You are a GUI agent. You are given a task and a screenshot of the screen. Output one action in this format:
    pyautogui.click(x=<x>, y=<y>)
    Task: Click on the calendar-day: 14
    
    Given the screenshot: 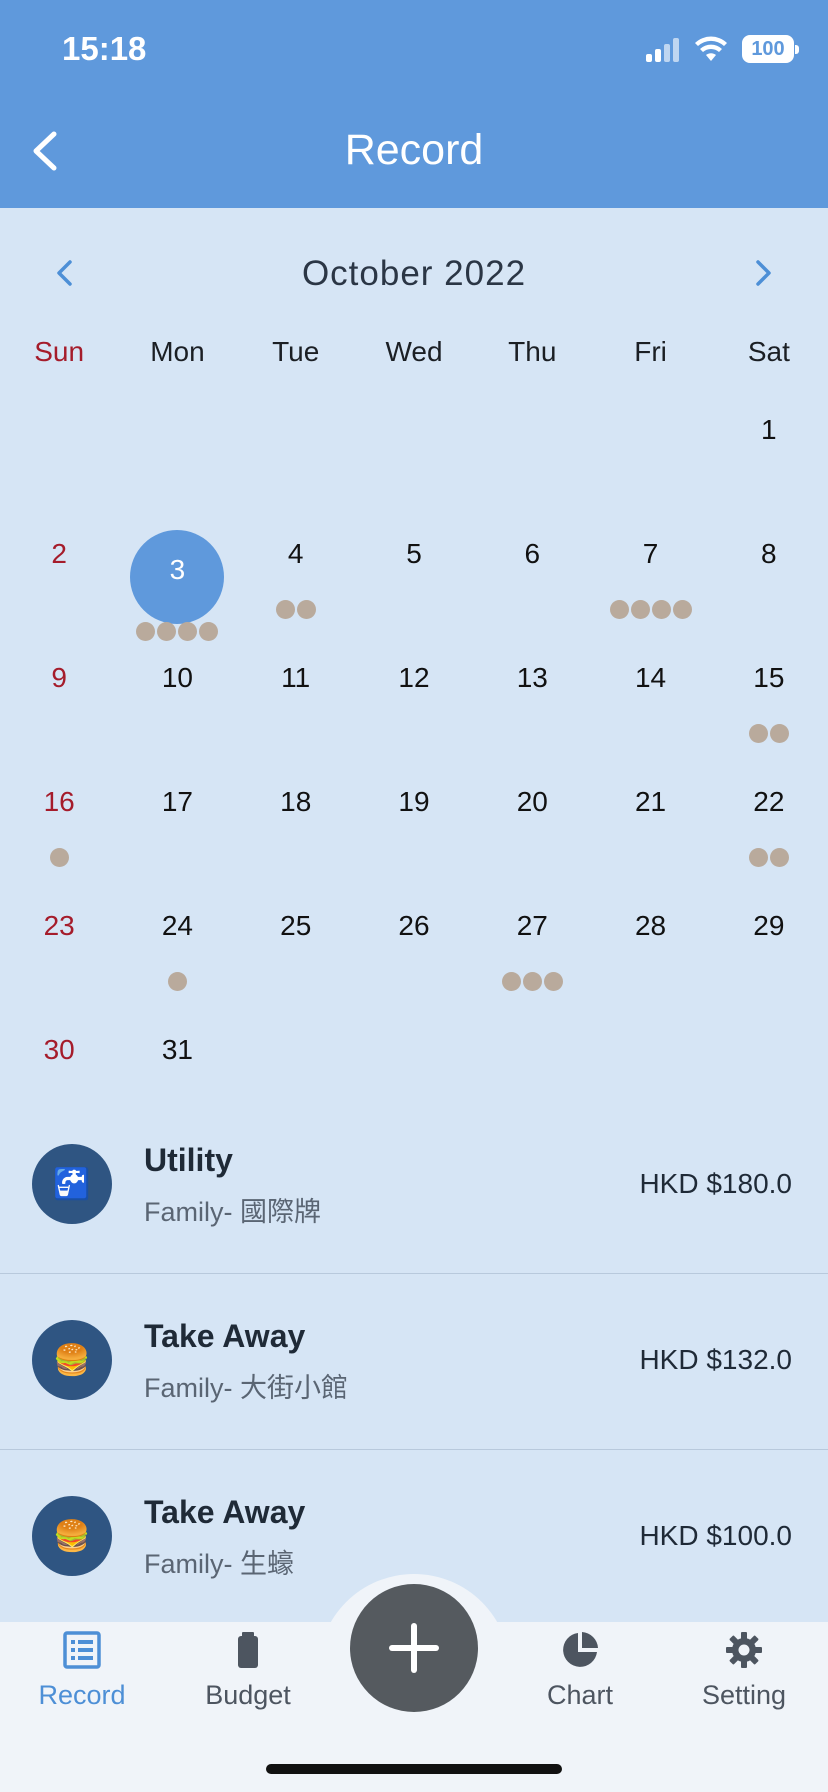 What is the action you would take?
    pyautogui.click(x=650, y=678)
    